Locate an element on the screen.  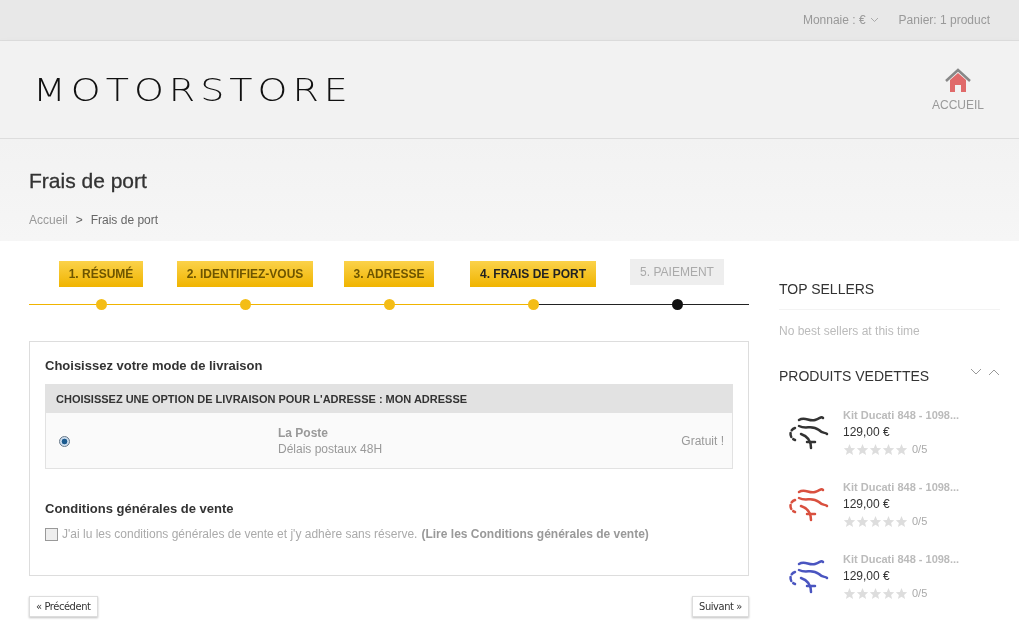
sidebar-heading: PRODUITS VEDETTES is located at coordinates (855, 377).